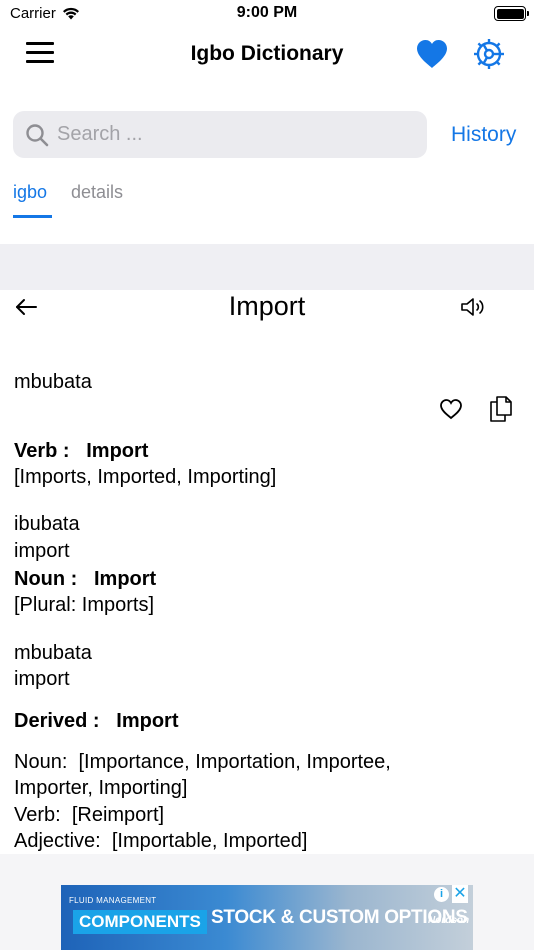 The width and height of the screenshot is (534, 950). What do you see at coordinates (84, 605) in the screenshot?
I see `noun-forms: [Plural: Imports]` at bounding box center [84, 605].